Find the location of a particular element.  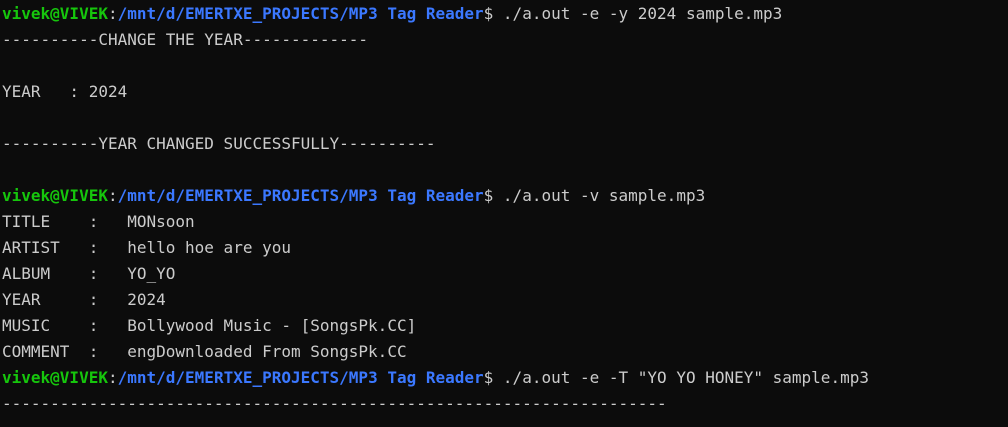

tag-line-artist: ARTIST : hello hoe are you is located at coordinates (146, 247).